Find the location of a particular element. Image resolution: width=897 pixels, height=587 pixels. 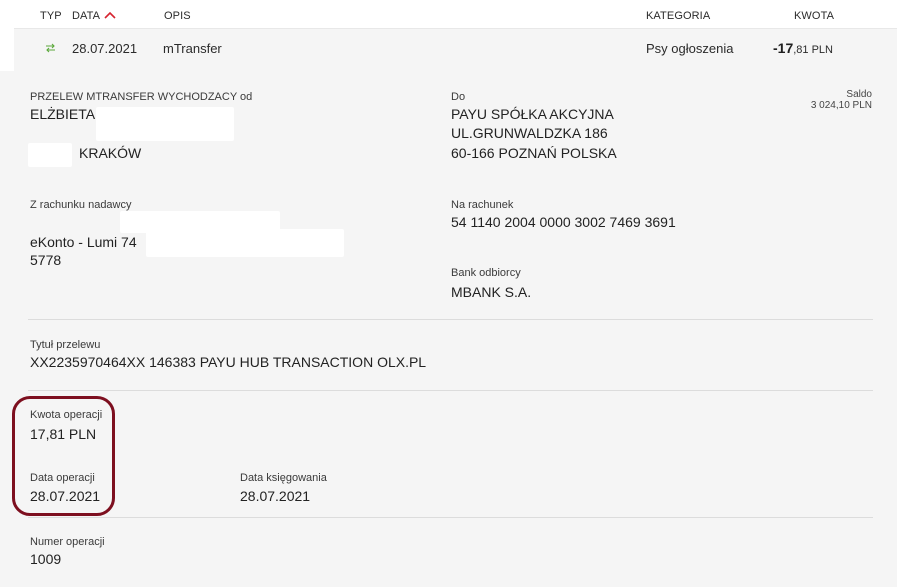

sender-label: PRZELEW MTRANSFER WYCHODZACY od is located at coordinates (141, 97).